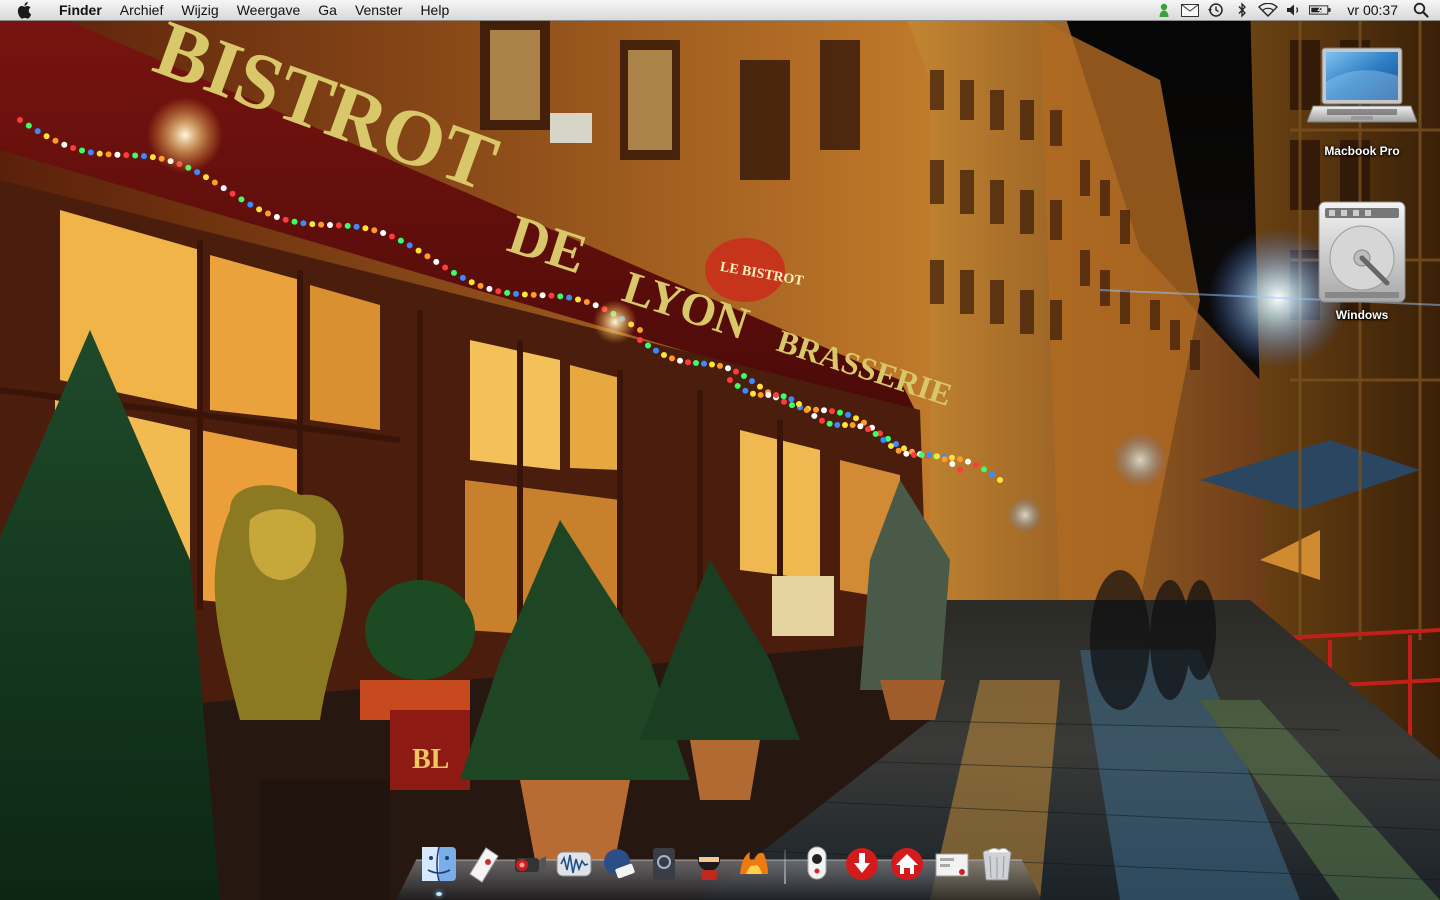 The width and height of the screenshot is (1440, 900). I want to click on dock-item-trash, so click(997, 864).